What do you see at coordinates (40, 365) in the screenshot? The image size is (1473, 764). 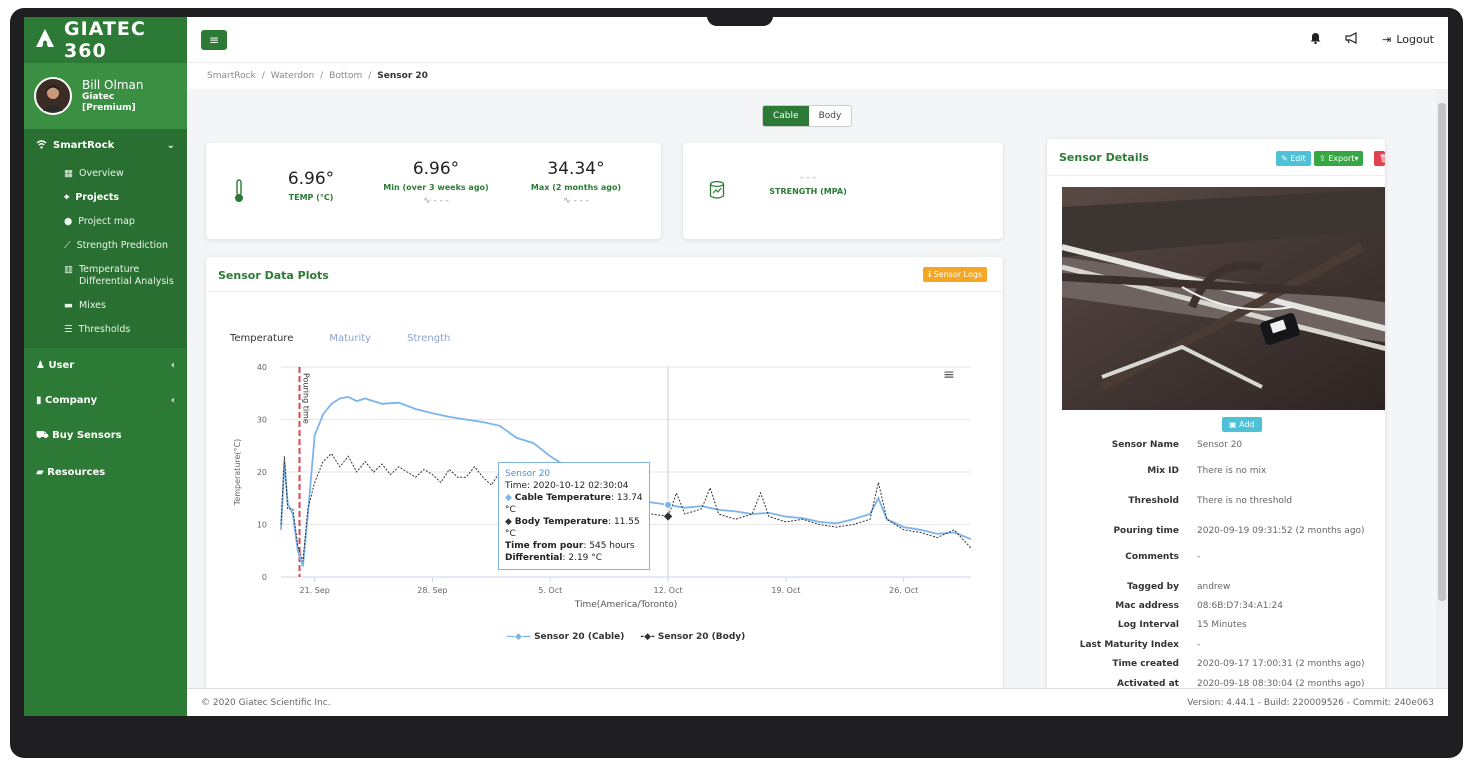 I see `user-icon: ♟` at bounding box center [40, 365].